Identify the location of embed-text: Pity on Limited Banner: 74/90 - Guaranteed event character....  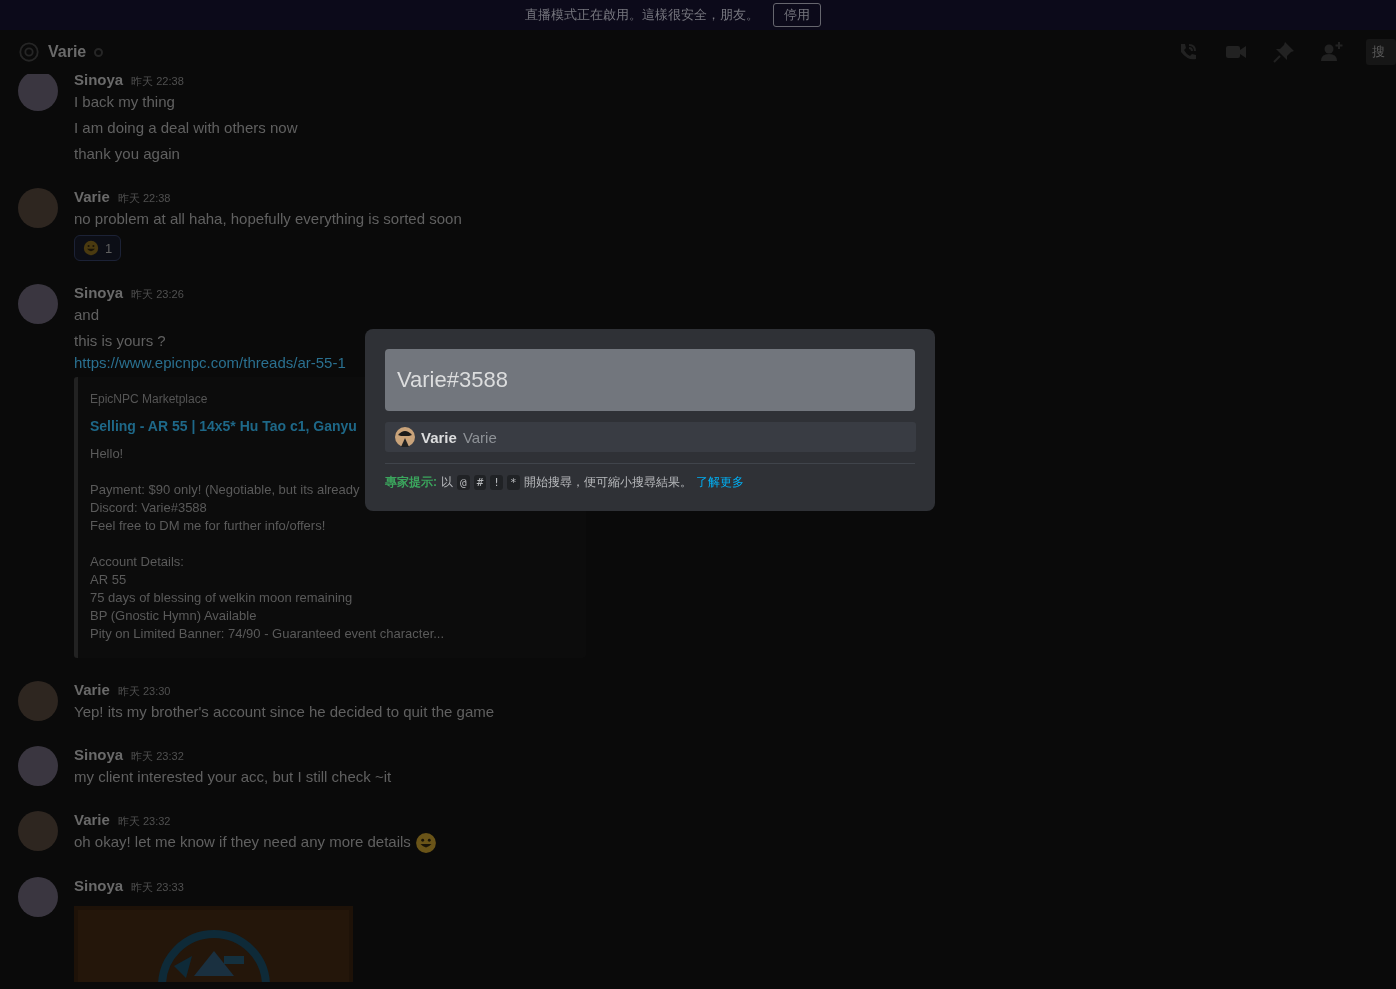
(267, 634).